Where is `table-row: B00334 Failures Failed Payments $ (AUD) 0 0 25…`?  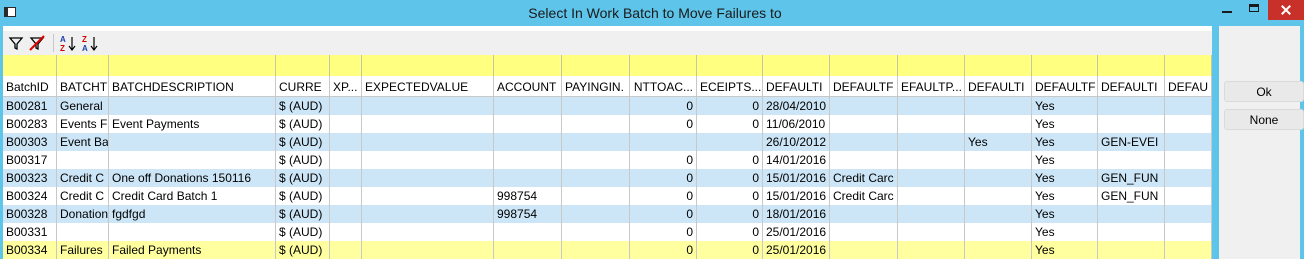 table-row: B00334 Failures Failed Payments $ (AUD) 0 0 25… is located at coordinates (607, 250).